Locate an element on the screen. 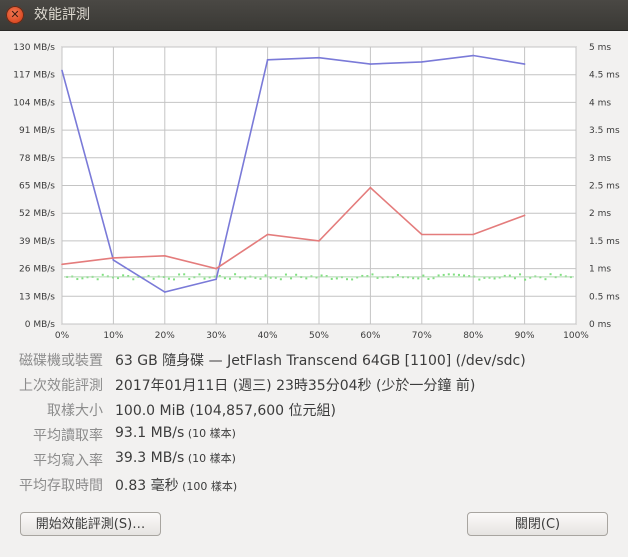  y-left-tick-label: 39 MB/s is located at coordinates (37, 242).